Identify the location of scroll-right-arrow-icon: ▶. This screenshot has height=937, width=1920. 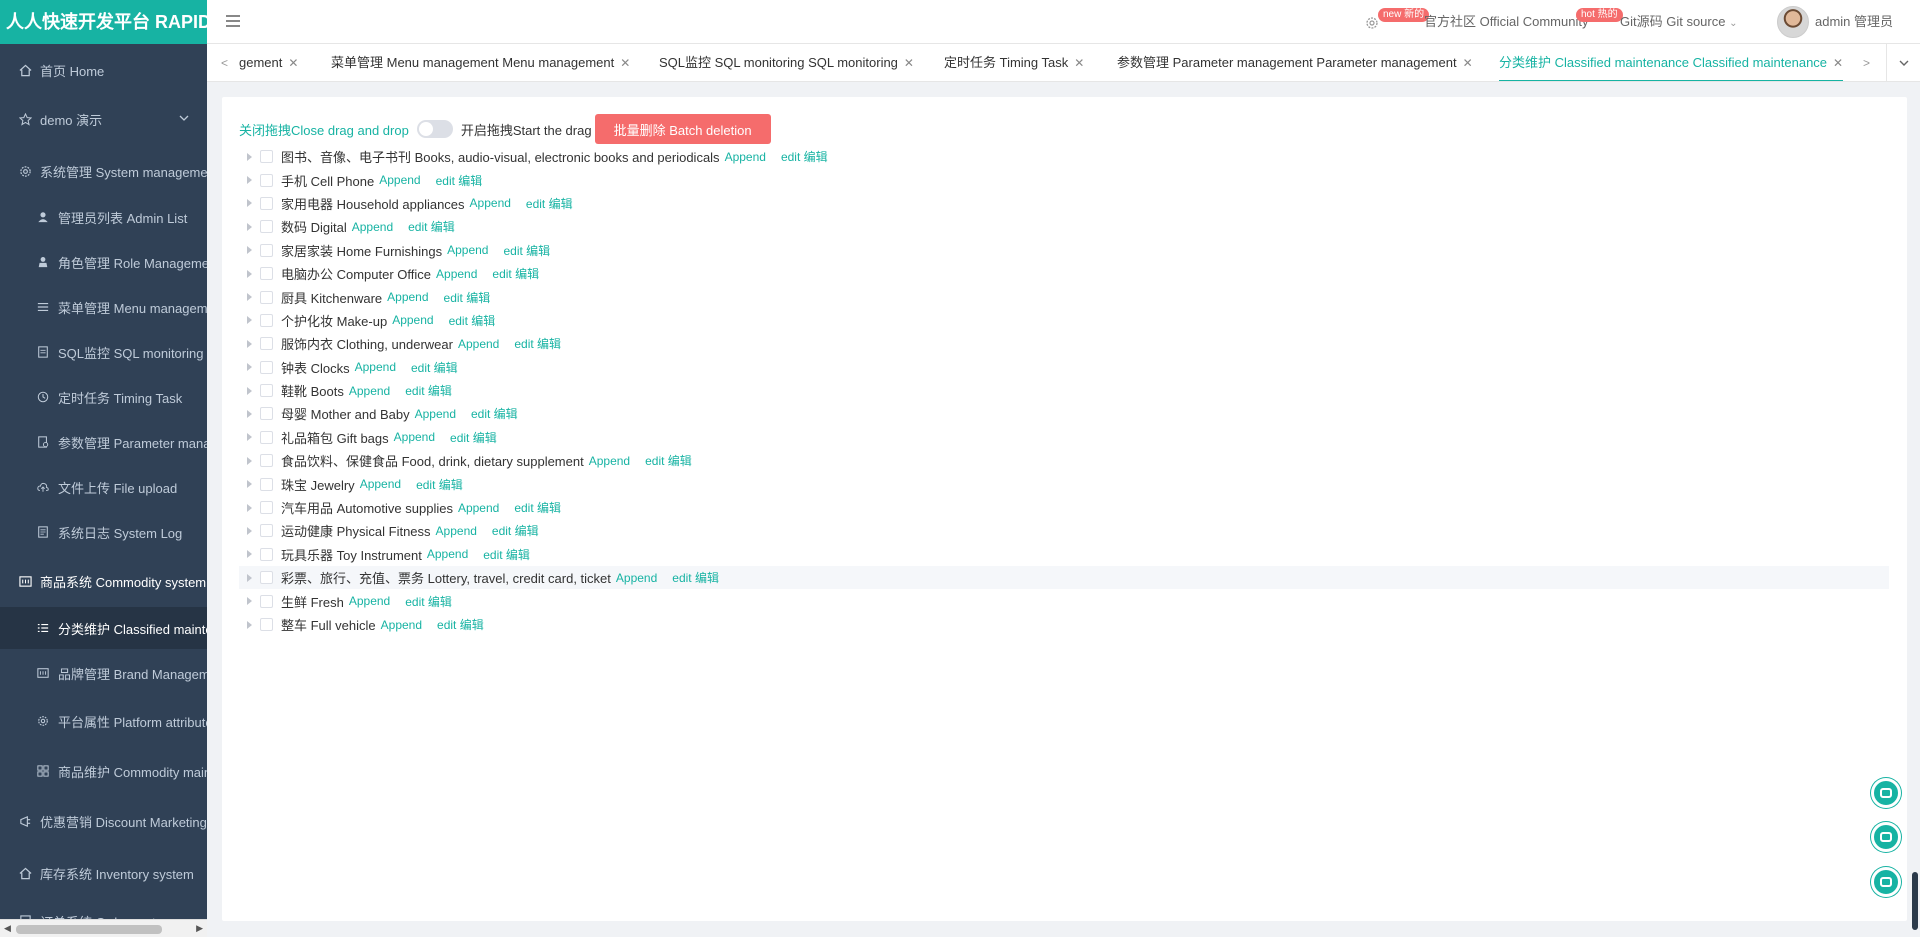
(199, 928).